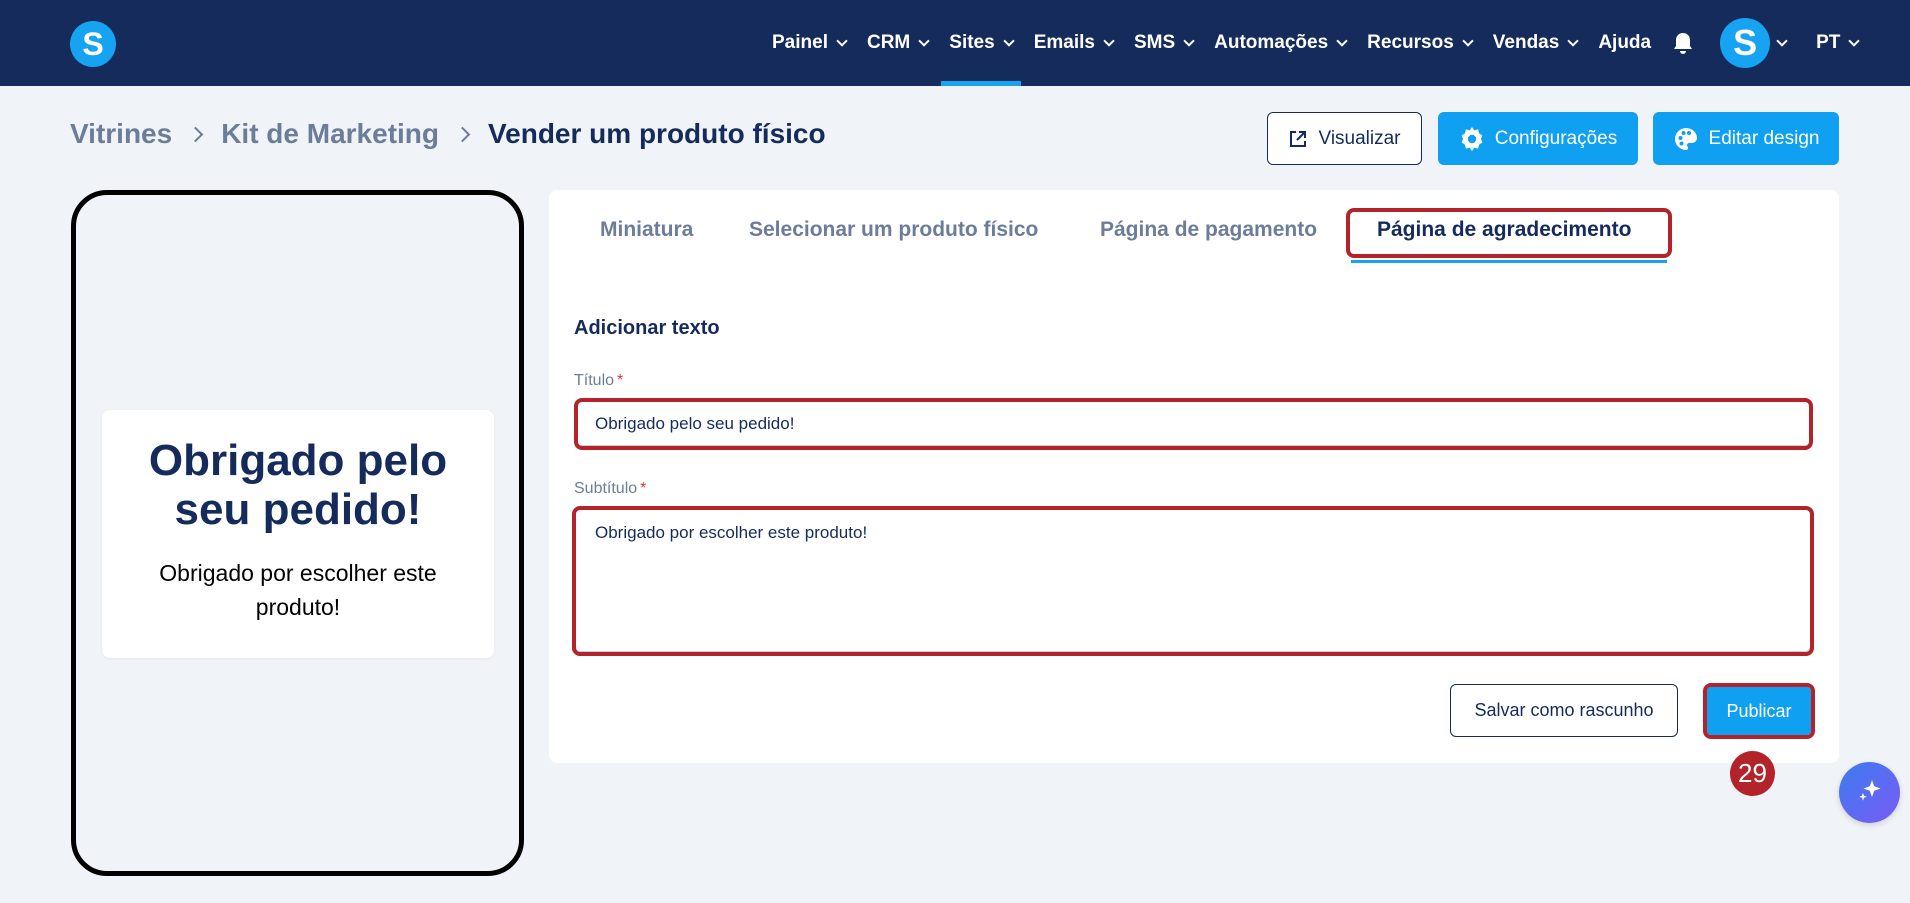 The width and height of the screenshot is (1910, 903). What do you see at coordinates (972, 42) in the screenshot?
I see `nav-label: Sites` at bounding box center [972, 42].